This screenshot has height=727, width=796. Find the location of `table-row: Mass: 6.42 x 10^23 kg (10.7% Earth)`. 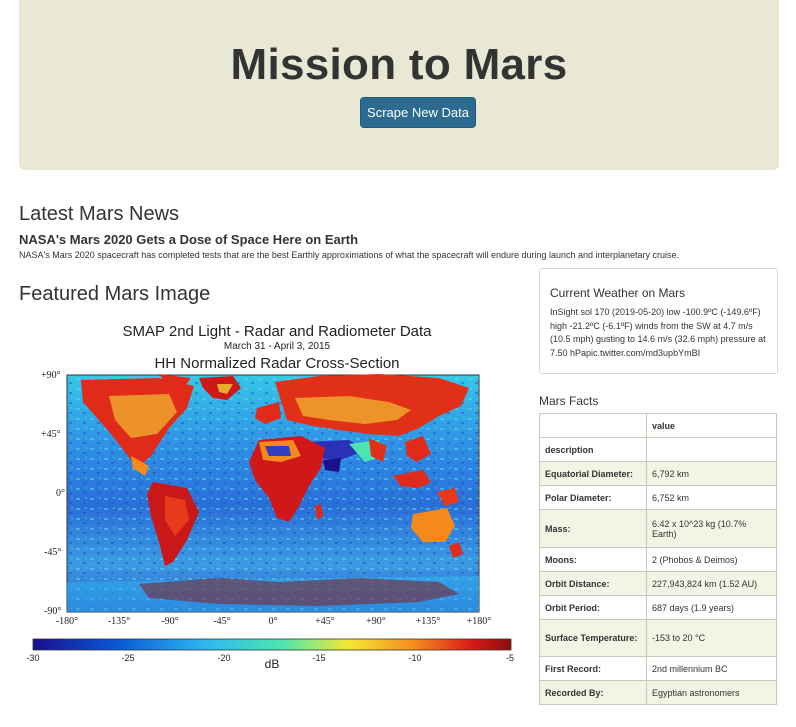

table-row: Mass: 6.42 x 10^23 kg (10.7% Earth) is located at coordinates (658, 528).